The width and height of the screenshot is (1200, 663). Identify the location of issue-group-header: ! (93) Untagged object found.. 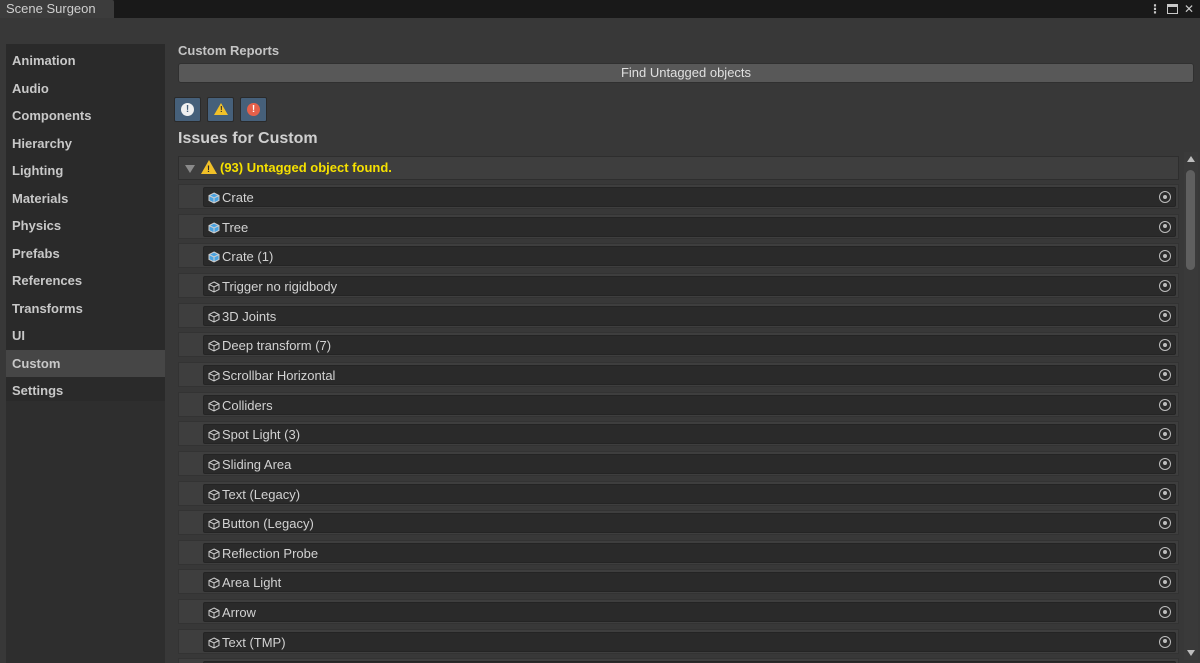
(678, 168).